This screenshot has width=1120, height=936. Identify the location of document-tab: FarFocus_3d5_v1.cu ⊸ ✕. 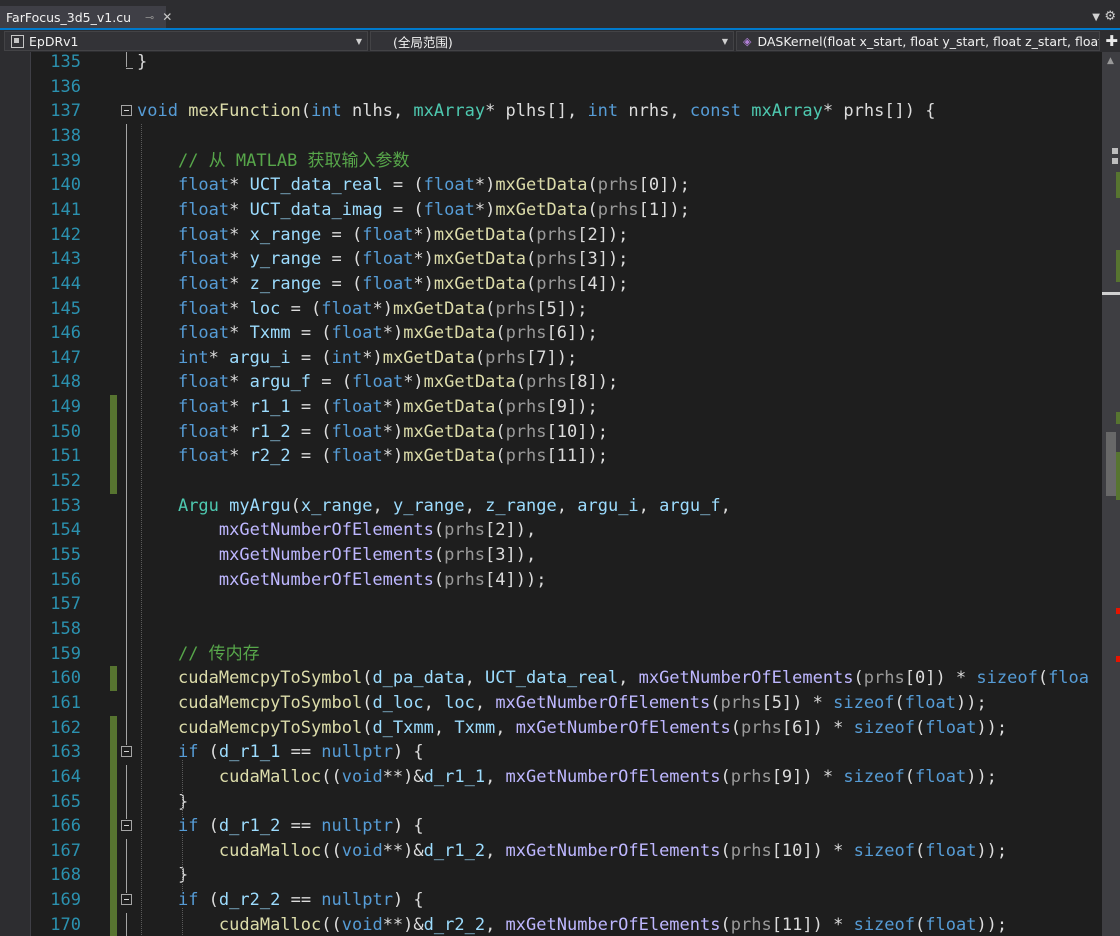
(86, 17).